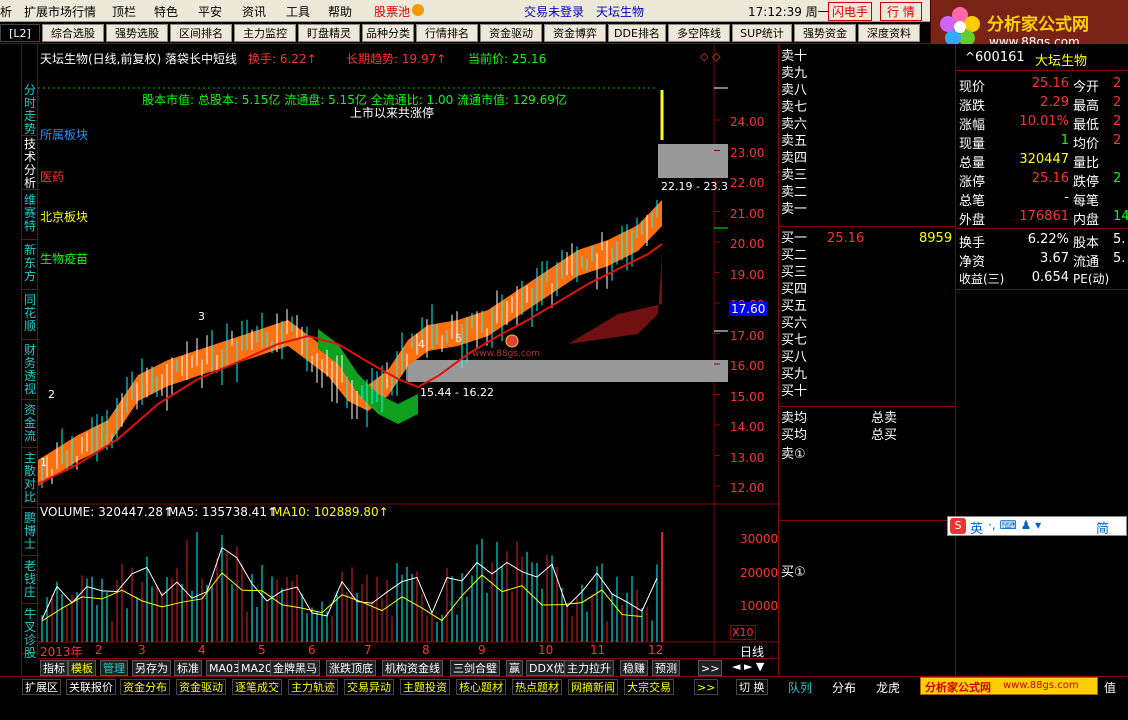  What do you see at coordinates (30, 317) in the screenshot?
I see `side-tab-4: 同花顺` at bounding box center [30, 317].